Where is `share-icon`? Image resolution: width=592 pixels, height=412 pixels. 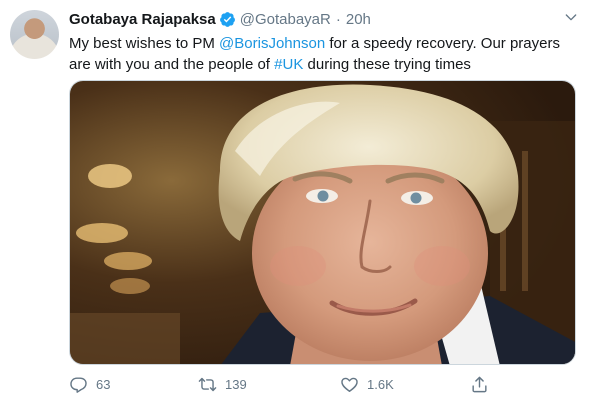
share-icon is located at coordinates (479, 384).